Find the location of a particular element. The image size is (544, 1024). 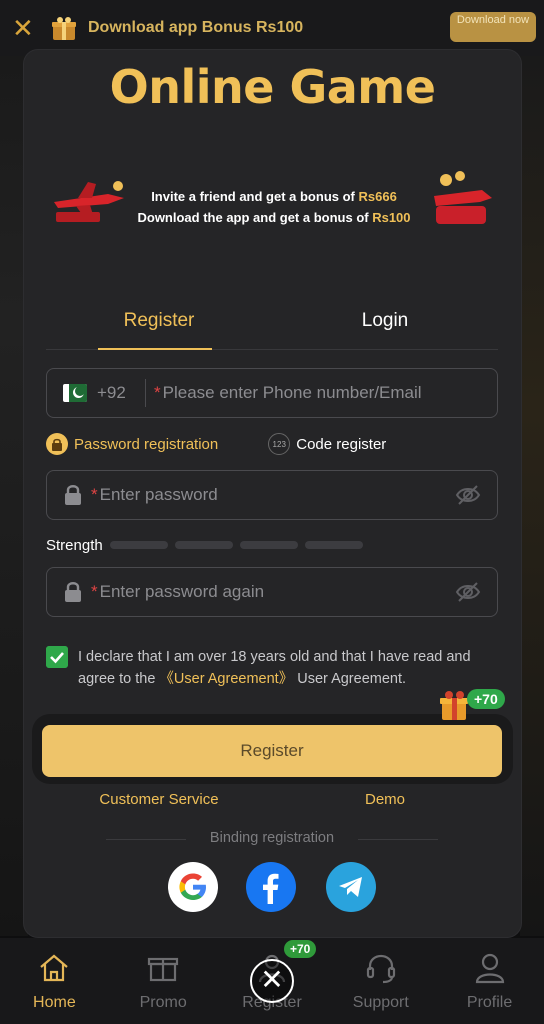

nav-label: Support is located at coordinates (380, 1002).